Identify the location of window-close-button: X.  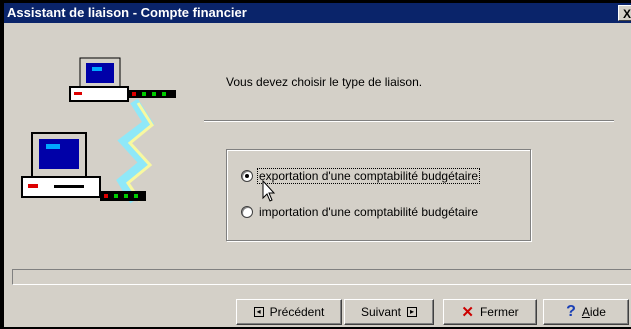
(624, 13).